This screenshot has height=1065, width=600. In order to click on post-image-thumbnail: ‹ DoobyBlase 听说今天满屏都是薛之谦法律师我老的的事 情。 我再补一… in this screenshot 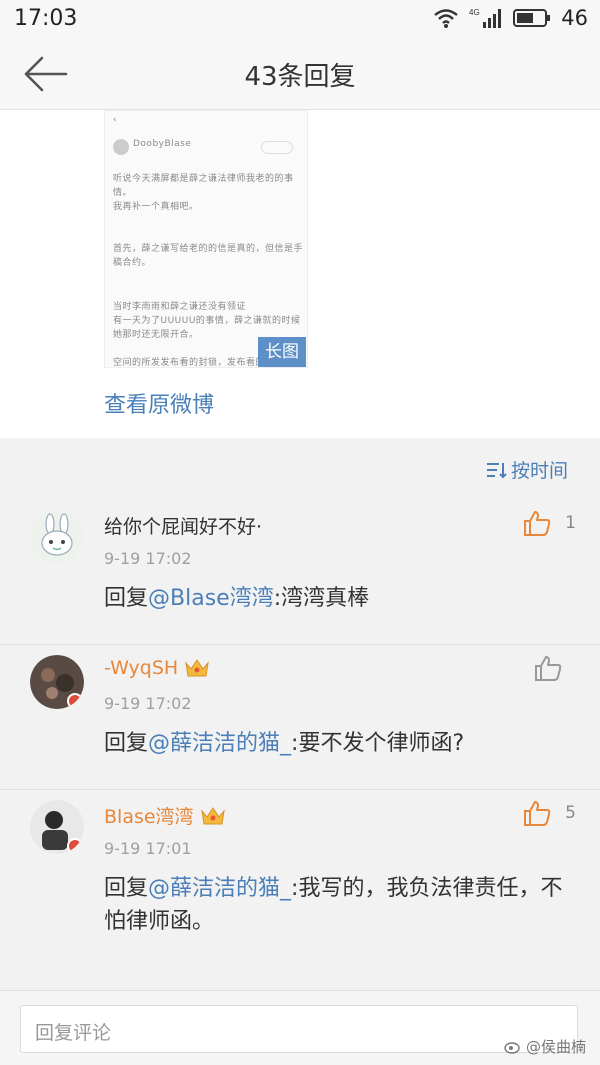, I will do `click(206, 239)`.